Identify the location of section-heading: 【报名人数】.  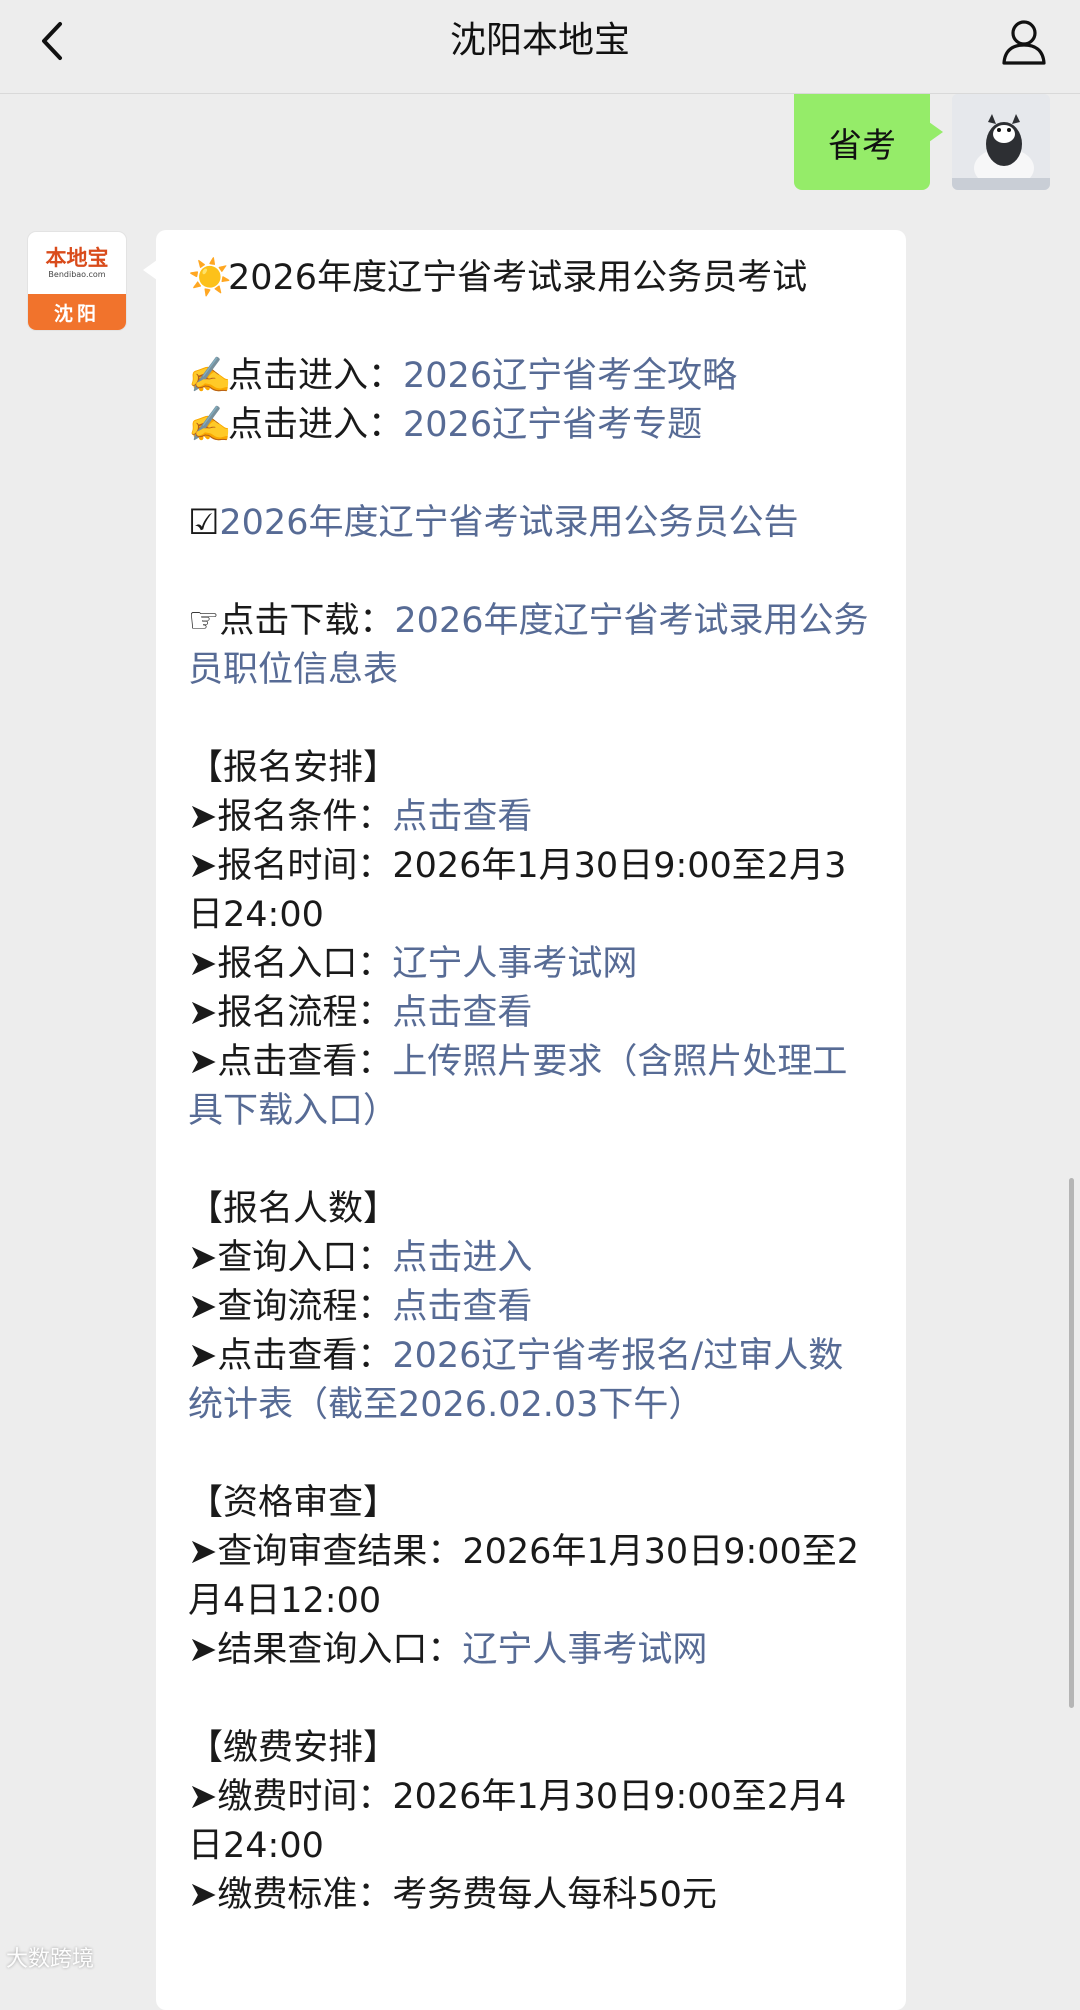
(533, 1209).